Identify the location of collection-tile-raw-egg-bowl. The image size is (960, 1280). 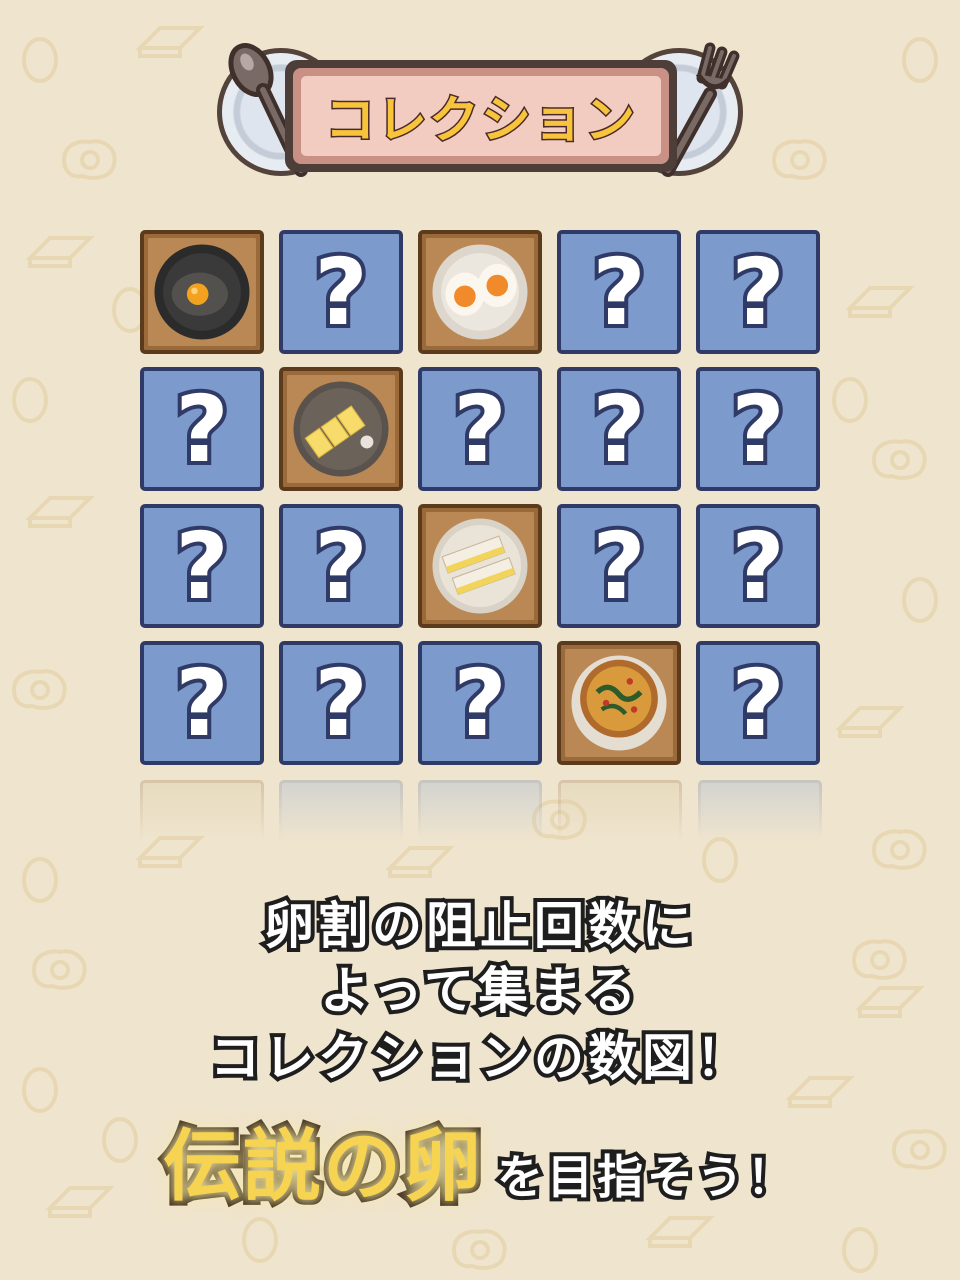
(202, 292).